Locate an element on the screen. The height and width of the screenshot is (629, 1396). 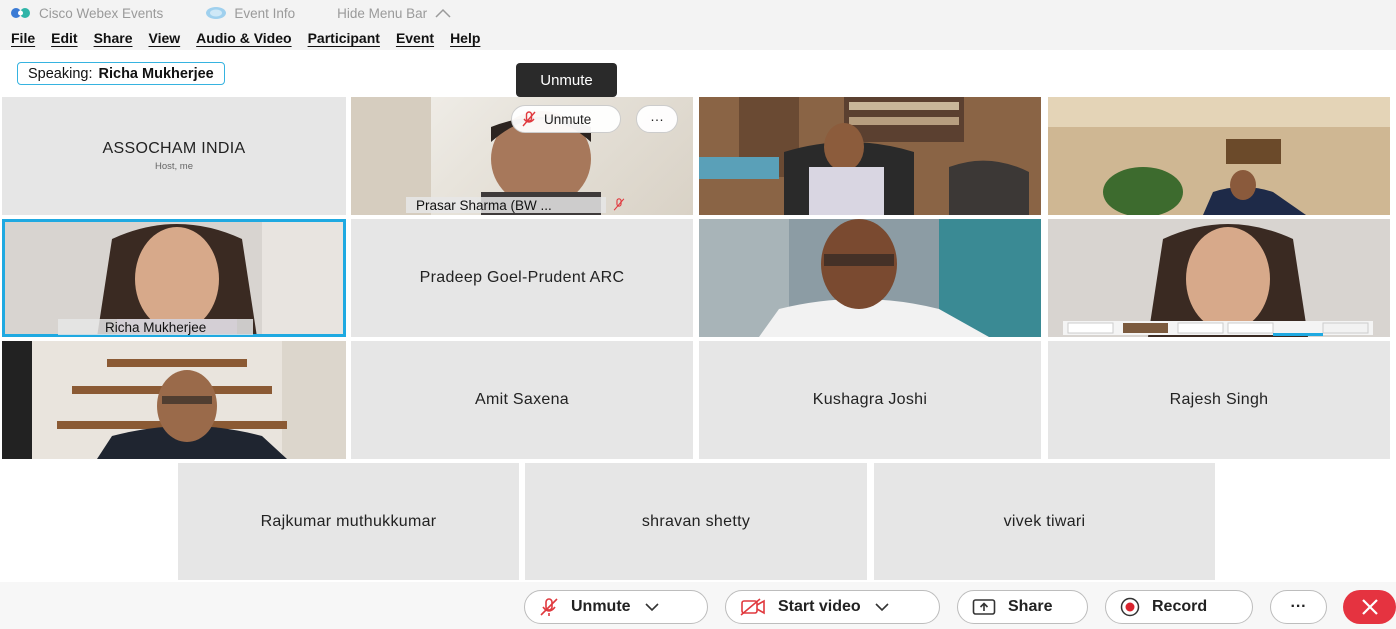
tile-assocham: ASSOCHAM INDIA Host, me is located at coordinates (174, 156).